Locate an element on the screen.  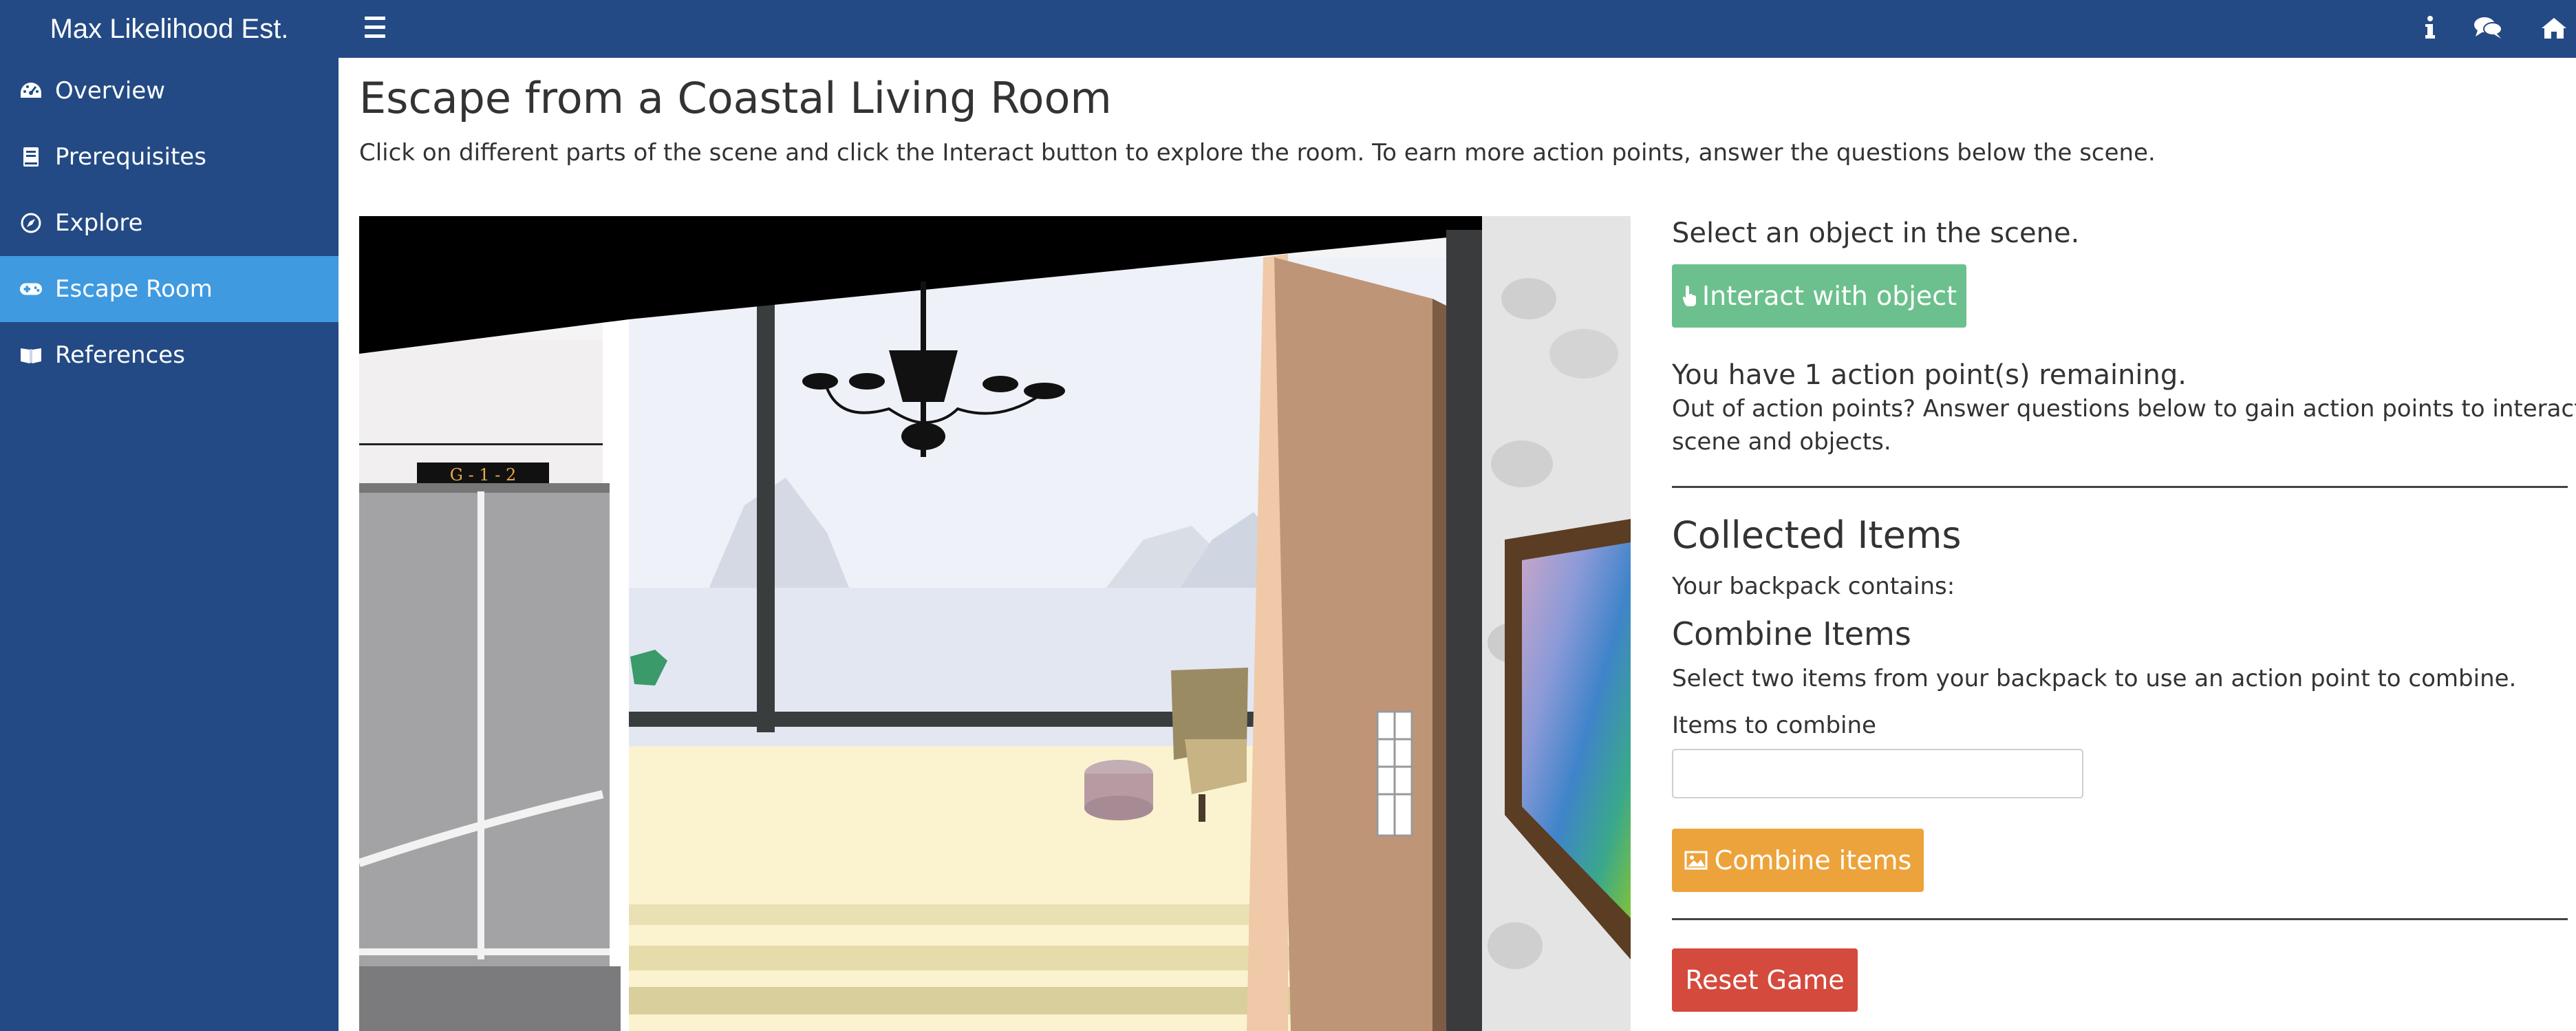
items-to-combine-input is located at coordinates (1877, 774).